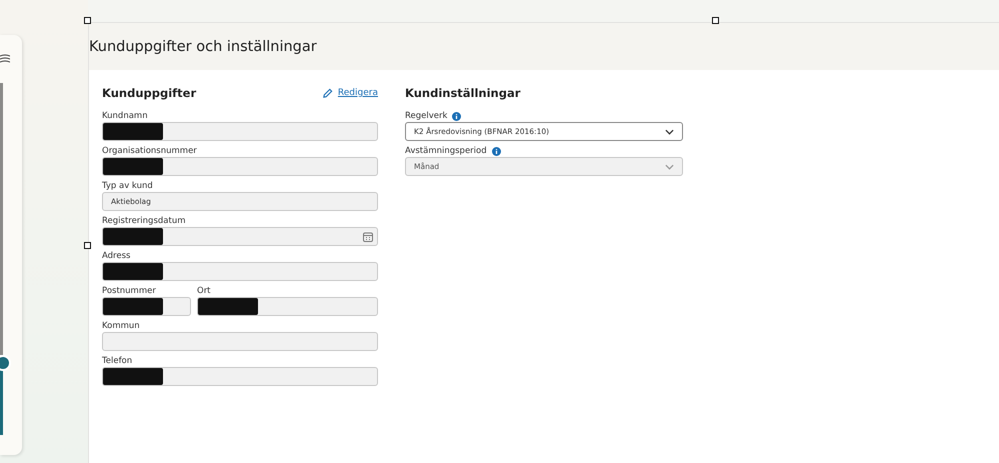 The width and height of the screenshot is (999, 463). What do you see at coordinates (426, 116) in the screenshot?
I see `field-label: Regelverk` at bounding box center [426, 116].